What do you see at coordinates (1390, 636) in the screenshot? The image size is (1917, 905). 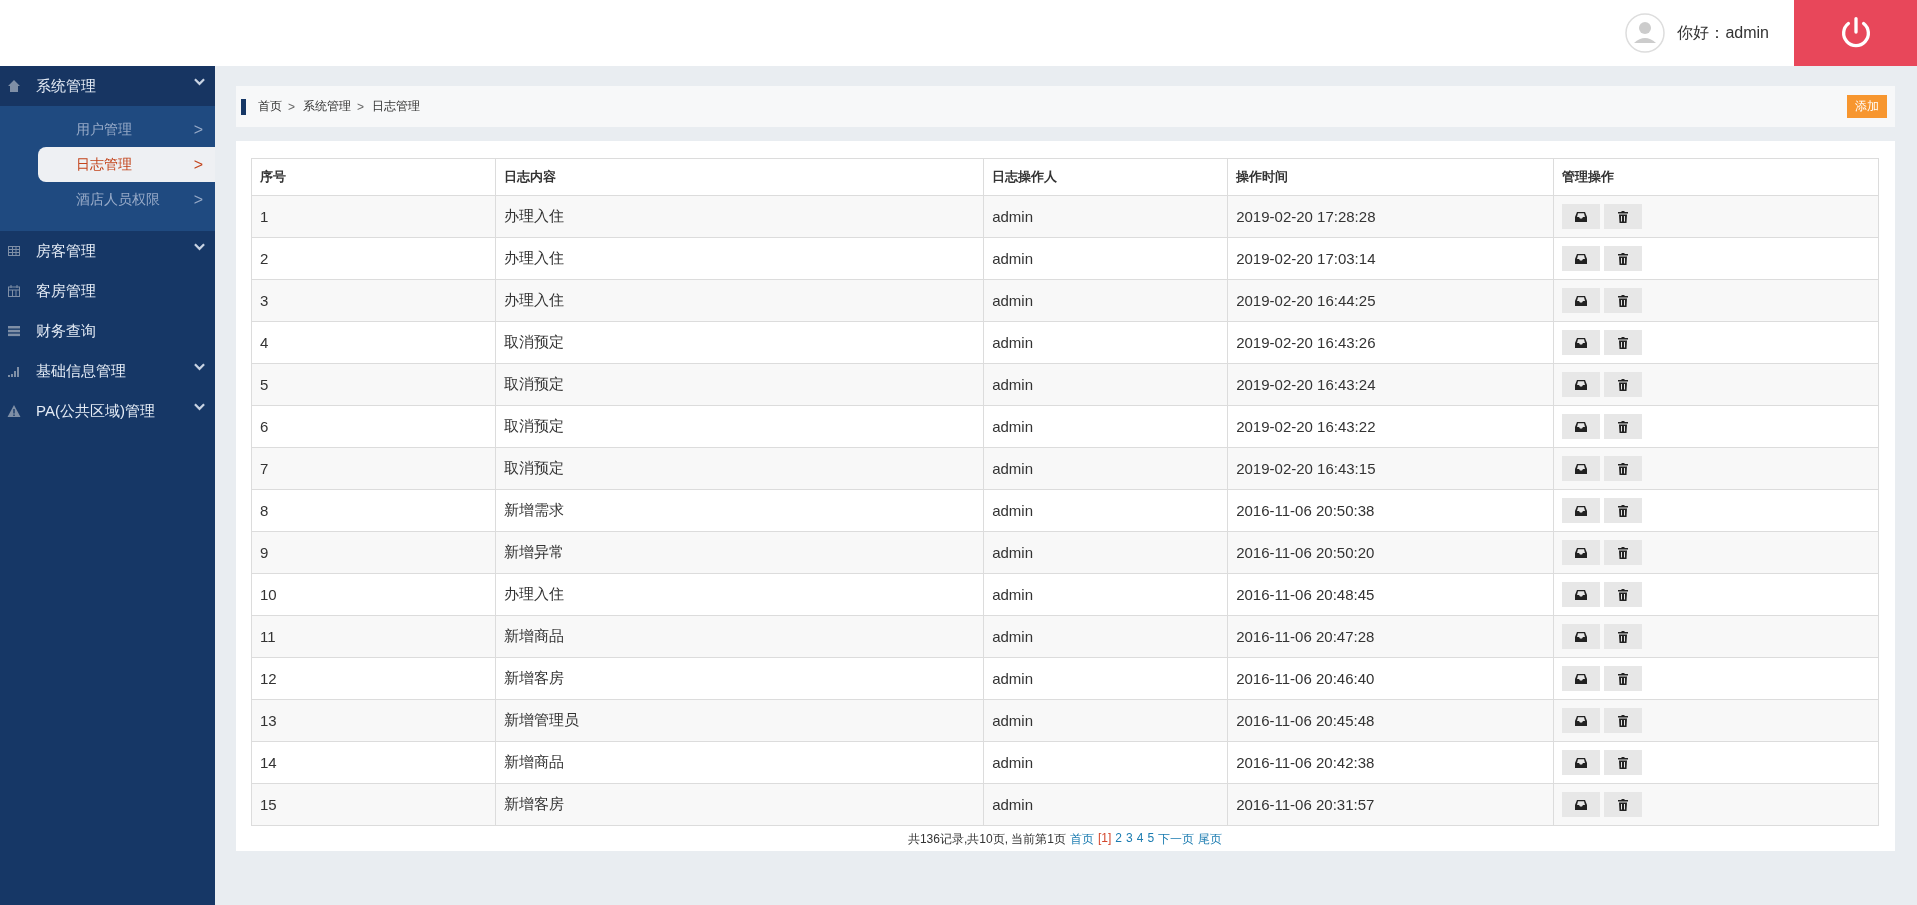 I see `table-cell: 2016-11-06 20:47:28` at bounding box center [1390, 636].